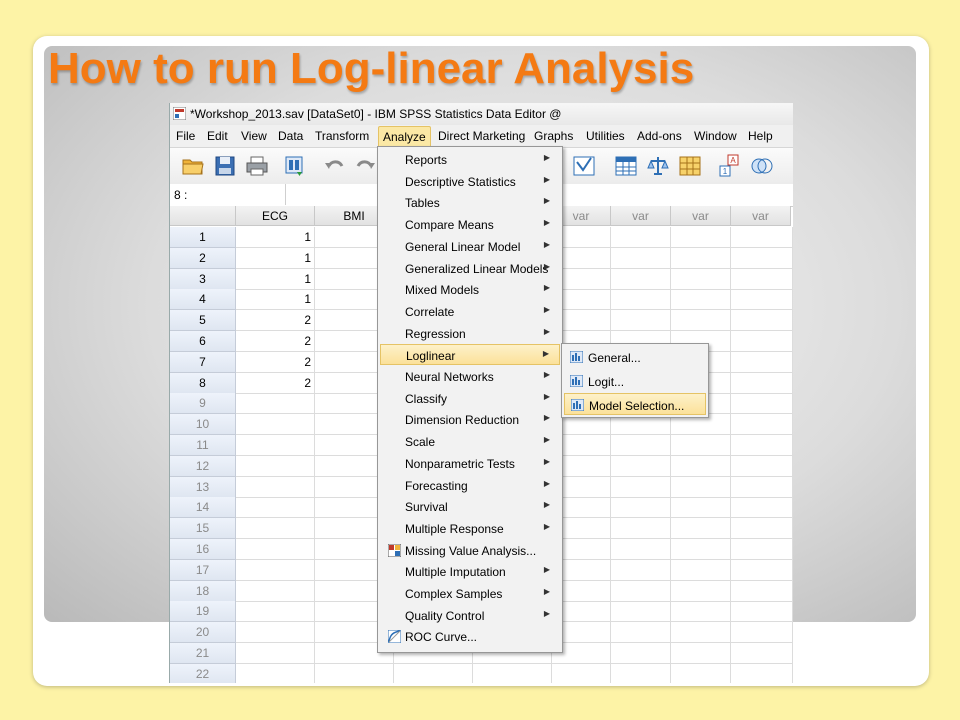  What do you see at coordinates (203, 487) in the screenshot?
I see `row-number: 13` at bounding box center [203, 487].